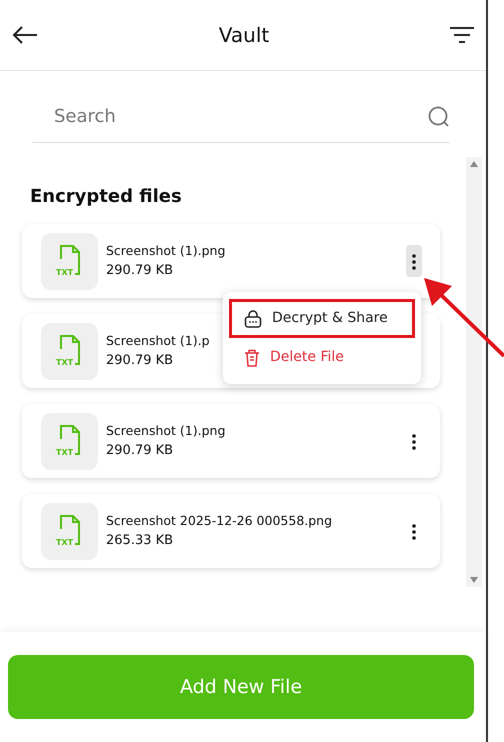 Image resolution: width=504 pixels, height=742 pixels. Describe the element at coordinates (158, 341) in the screenshot. I see `file-name: Screenshot (1).p` at that location.